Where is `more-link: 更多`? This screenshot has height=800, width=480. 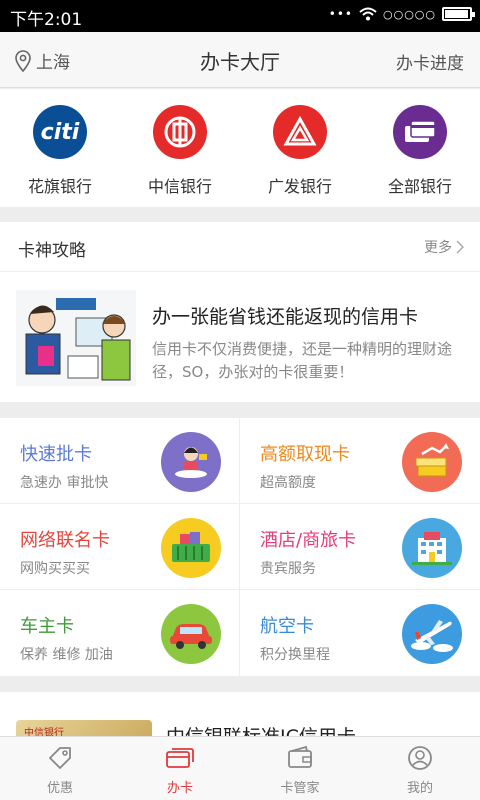 more-link: 更多 is located at coordinates (444, 247).